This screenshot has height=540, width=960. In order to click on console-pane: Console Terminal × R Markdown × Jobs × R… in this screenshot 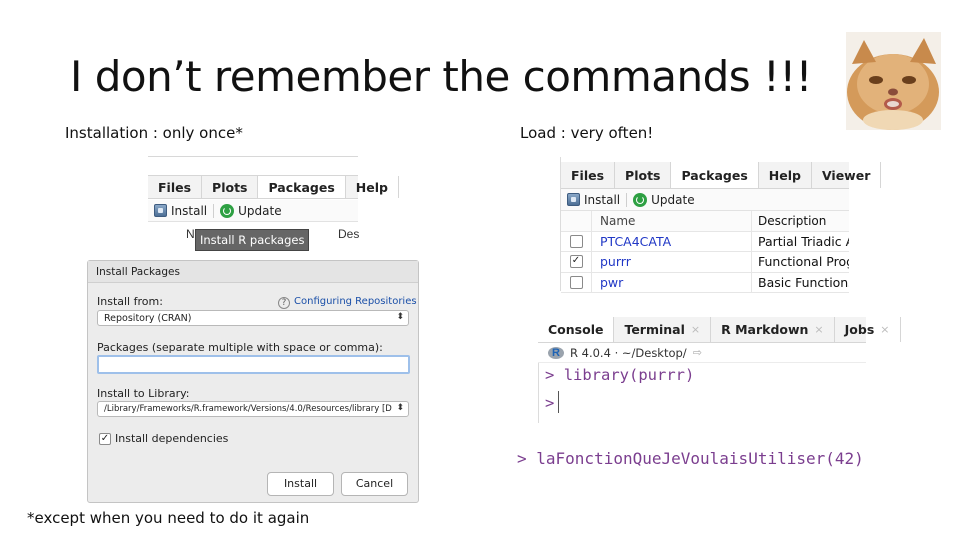, I will do `click(719, 370)`.